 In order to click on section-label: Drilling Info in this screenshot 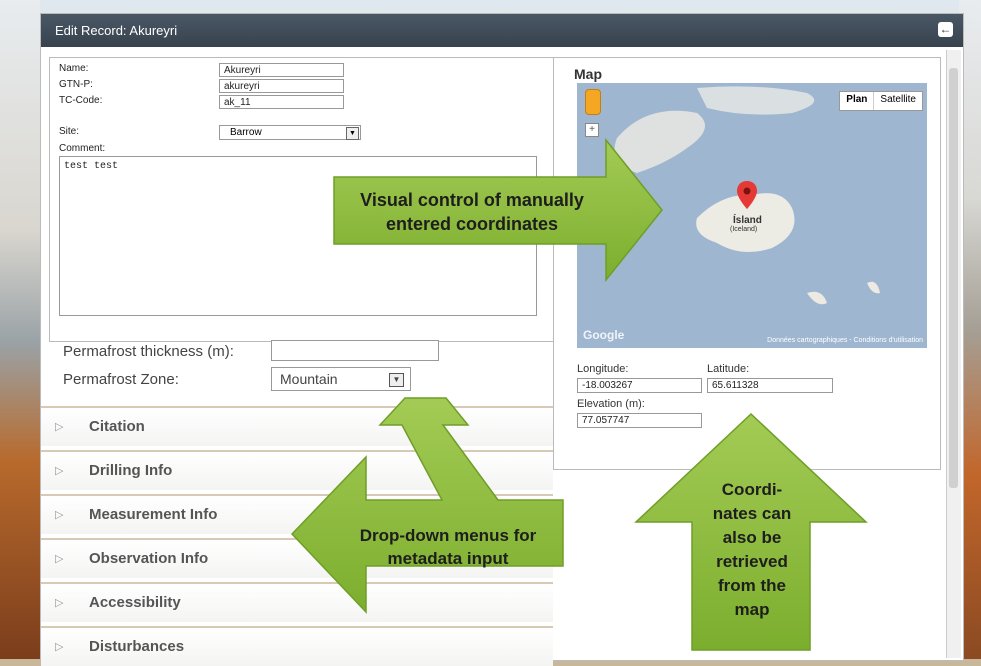, I will do `click(131, 470)`.